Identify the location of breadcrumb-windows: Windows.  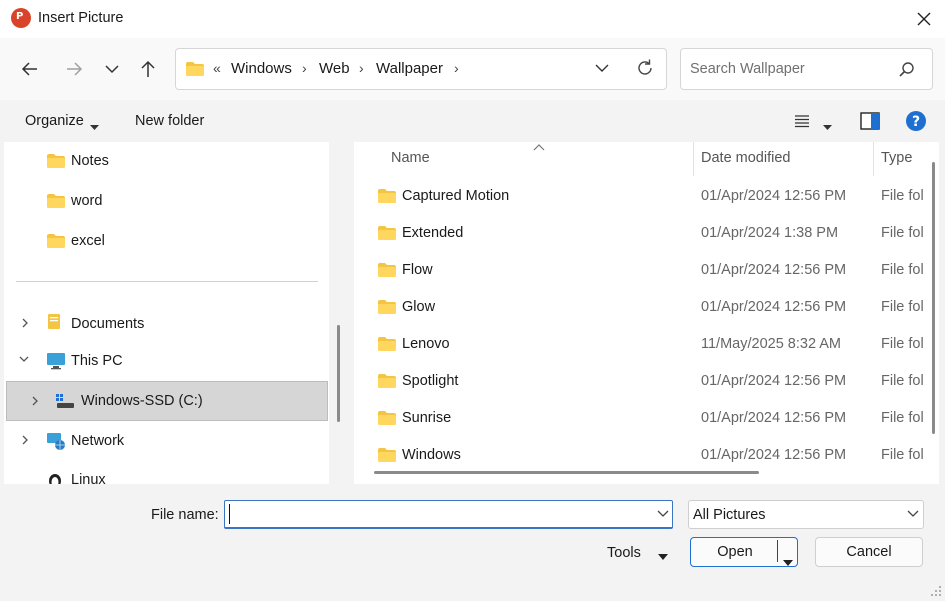
(261, 68).